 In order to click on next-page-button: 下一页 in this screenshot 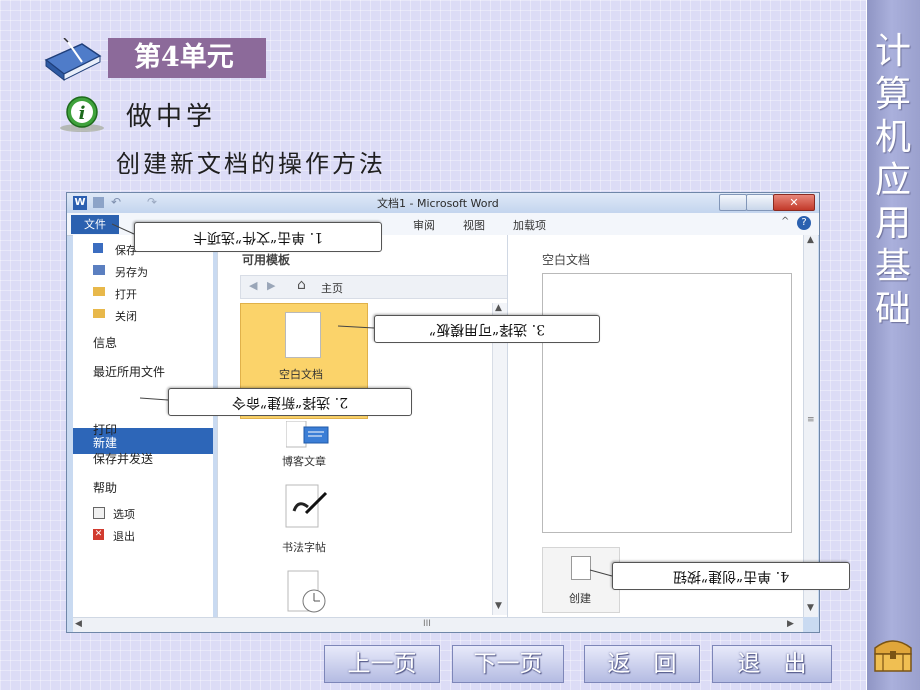, I will do `click(508, 664)`.